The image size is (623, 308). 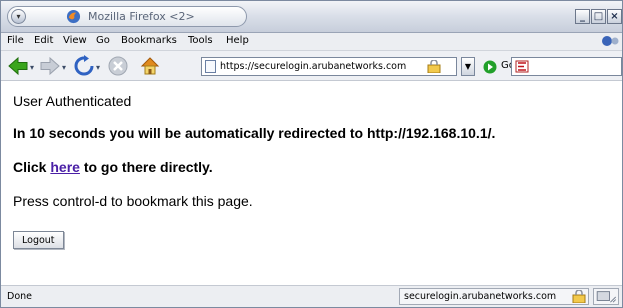 What do you see at coordinates (18, 66) in the screenshot?
I see `back-arrow-icon` at bounding box center [18, 66].